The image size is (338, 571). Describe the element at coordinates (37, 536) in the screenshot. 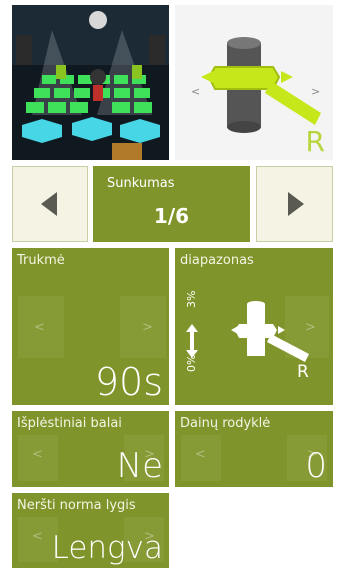

I see `wear-norm-prev-arrow: <` at that location.